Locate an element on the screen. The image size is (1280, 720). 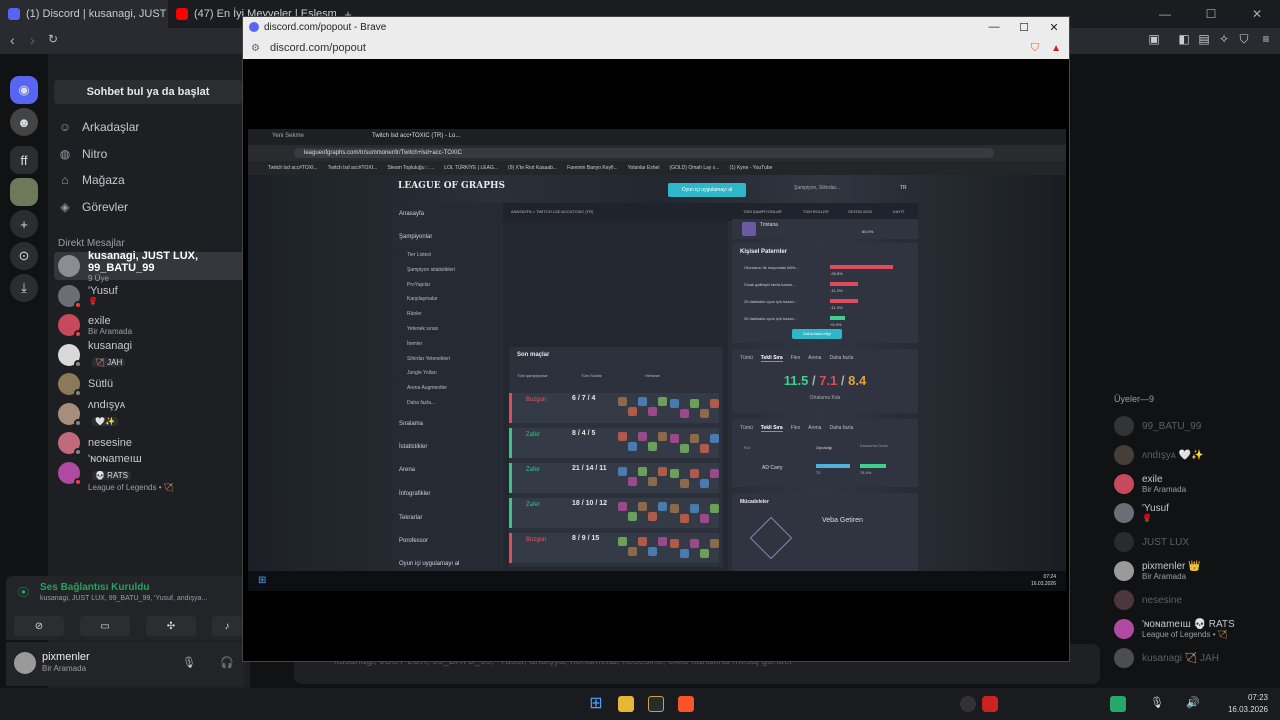
vpn-shield-icon: ⛉ is located at coordinates (1244, 40).